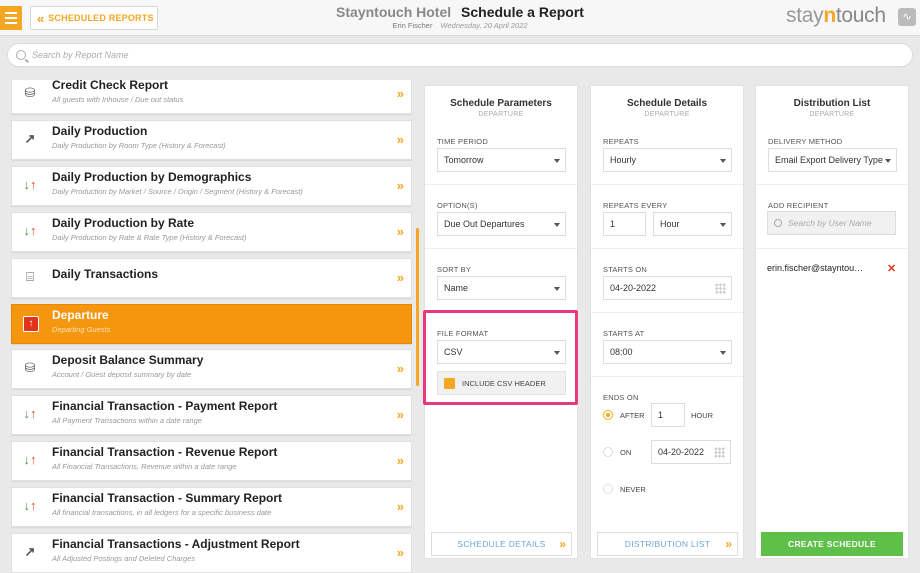 This screenshot has width=920, height=573. Describe the element at coordinates (501, 103) in the screenshot. I see `panel-title: Schedule Parameters` at that location.